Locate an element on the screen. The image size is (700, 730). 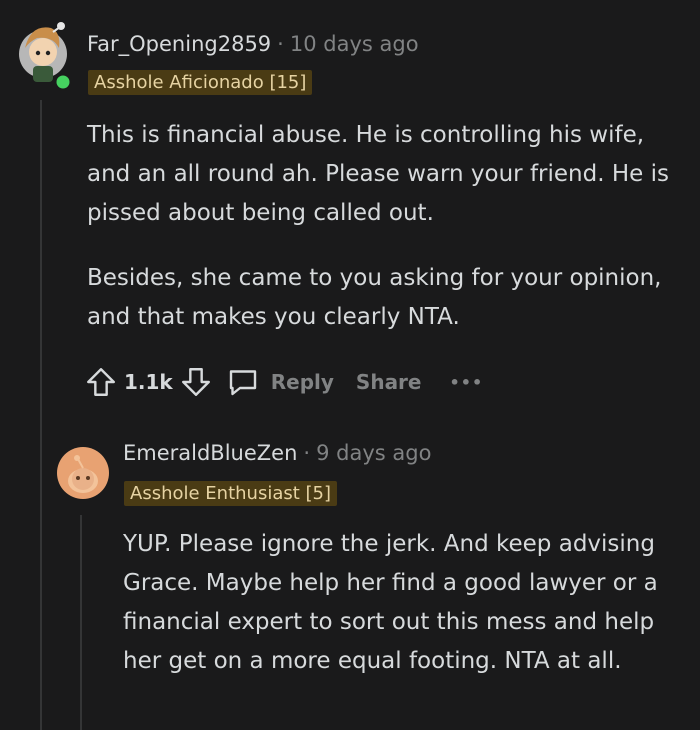
share-button: Share is located at coordinates (389, 382).